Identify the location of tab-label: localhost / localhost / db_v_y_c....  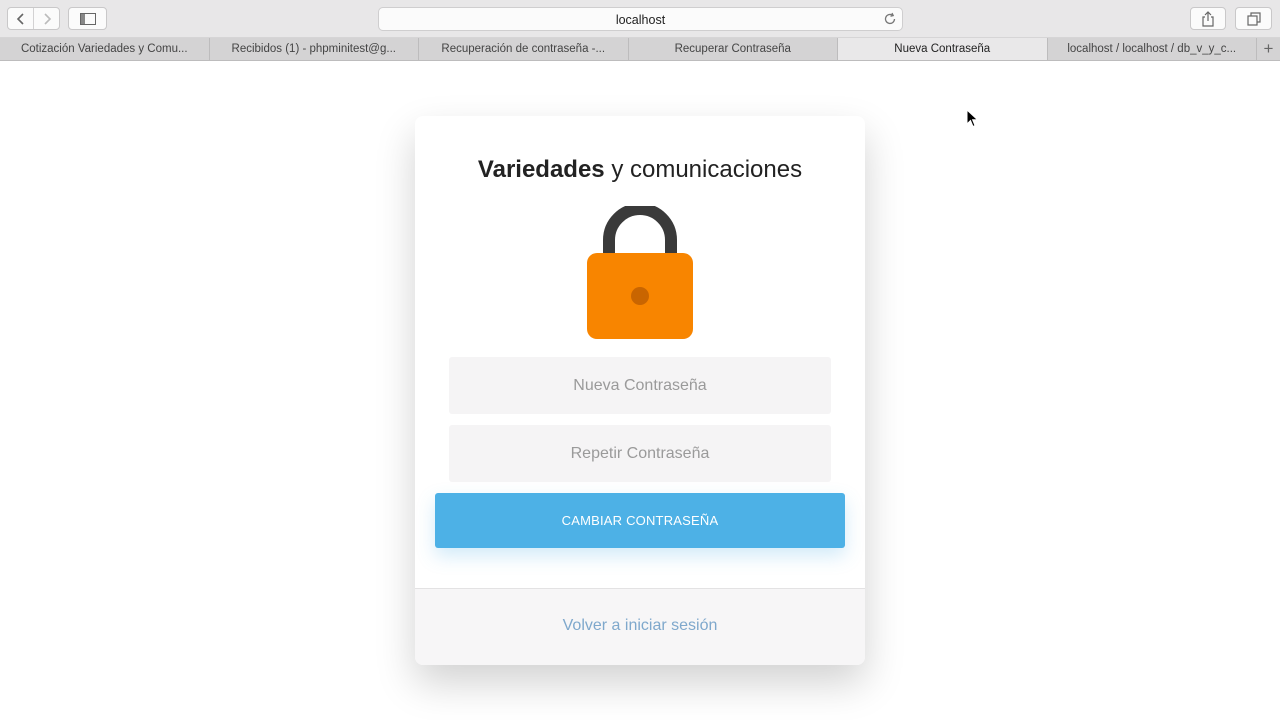
(1152, 49).